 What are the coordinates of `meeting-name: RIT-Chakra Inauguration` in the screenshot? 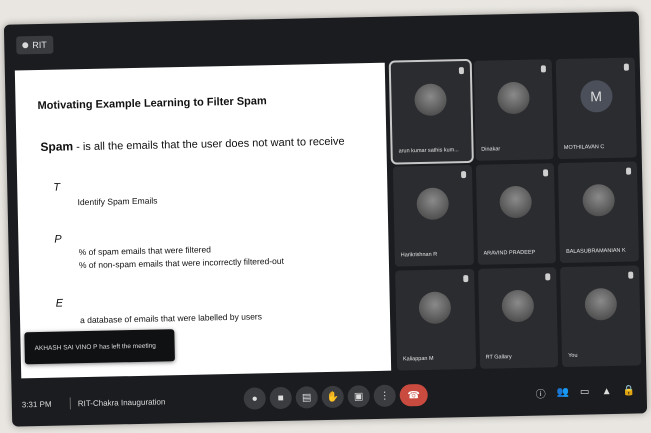 It's located at (121, 403).